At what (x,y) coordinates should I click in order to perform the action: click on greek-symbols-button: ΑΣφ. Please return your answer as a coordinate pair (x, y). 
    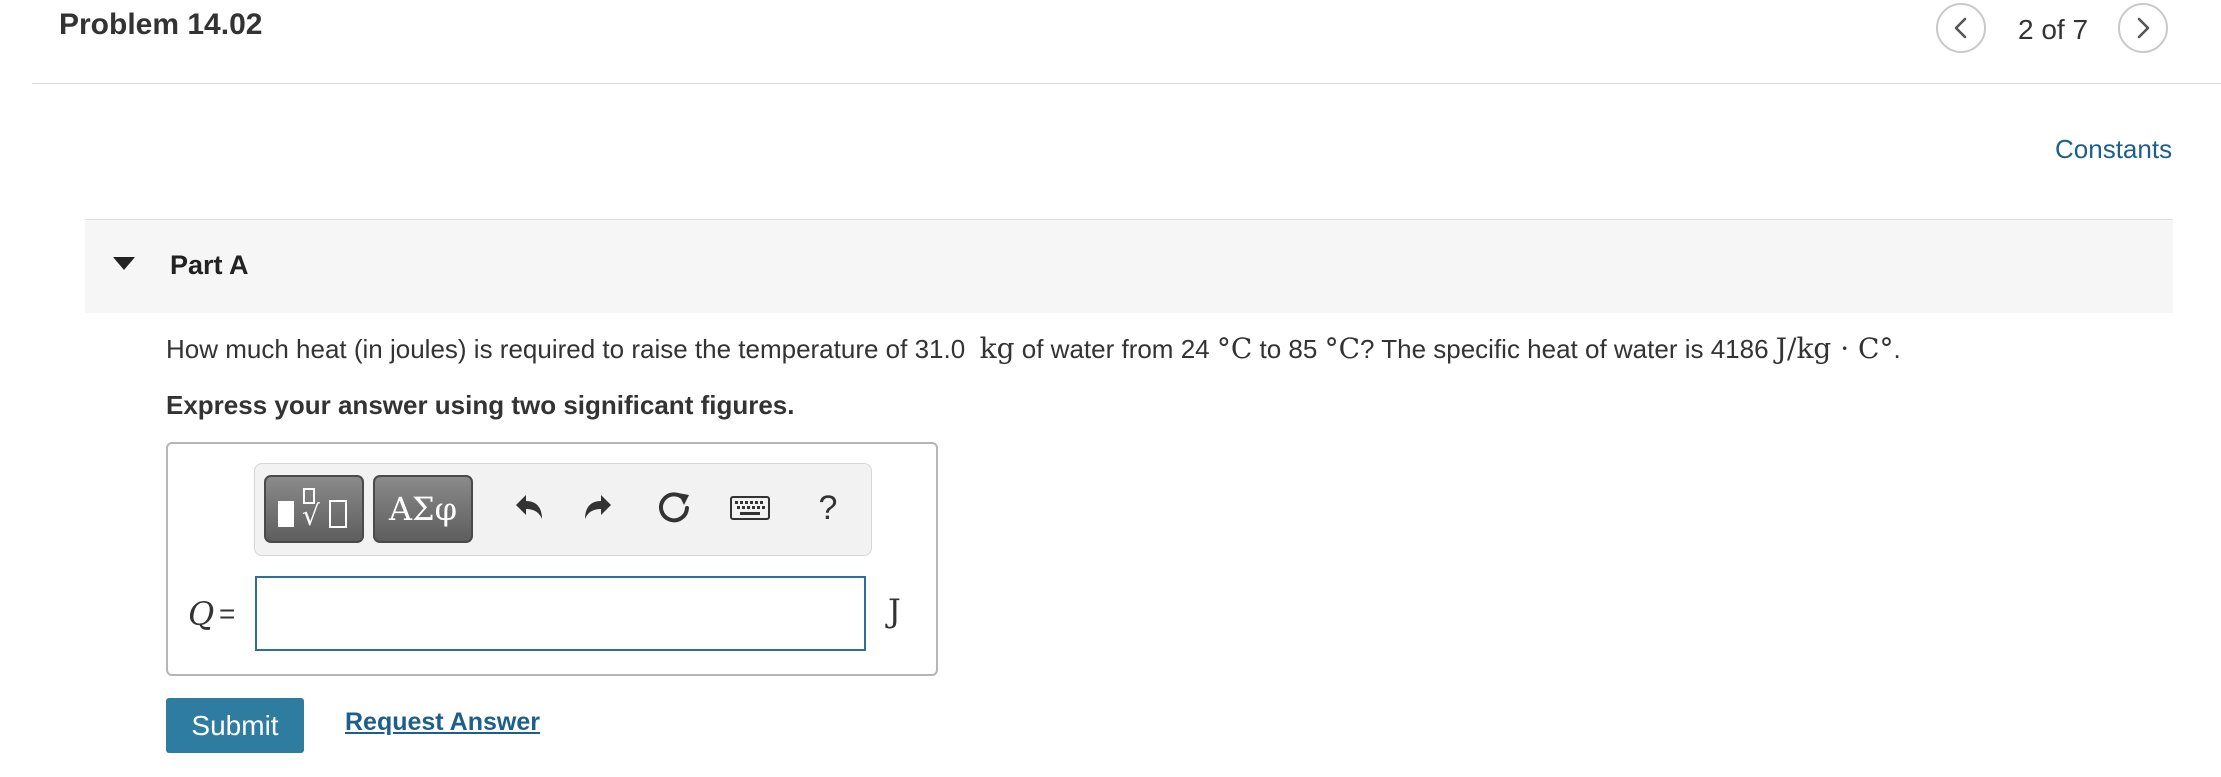
    Looking at the image, I should click on (423, 509).